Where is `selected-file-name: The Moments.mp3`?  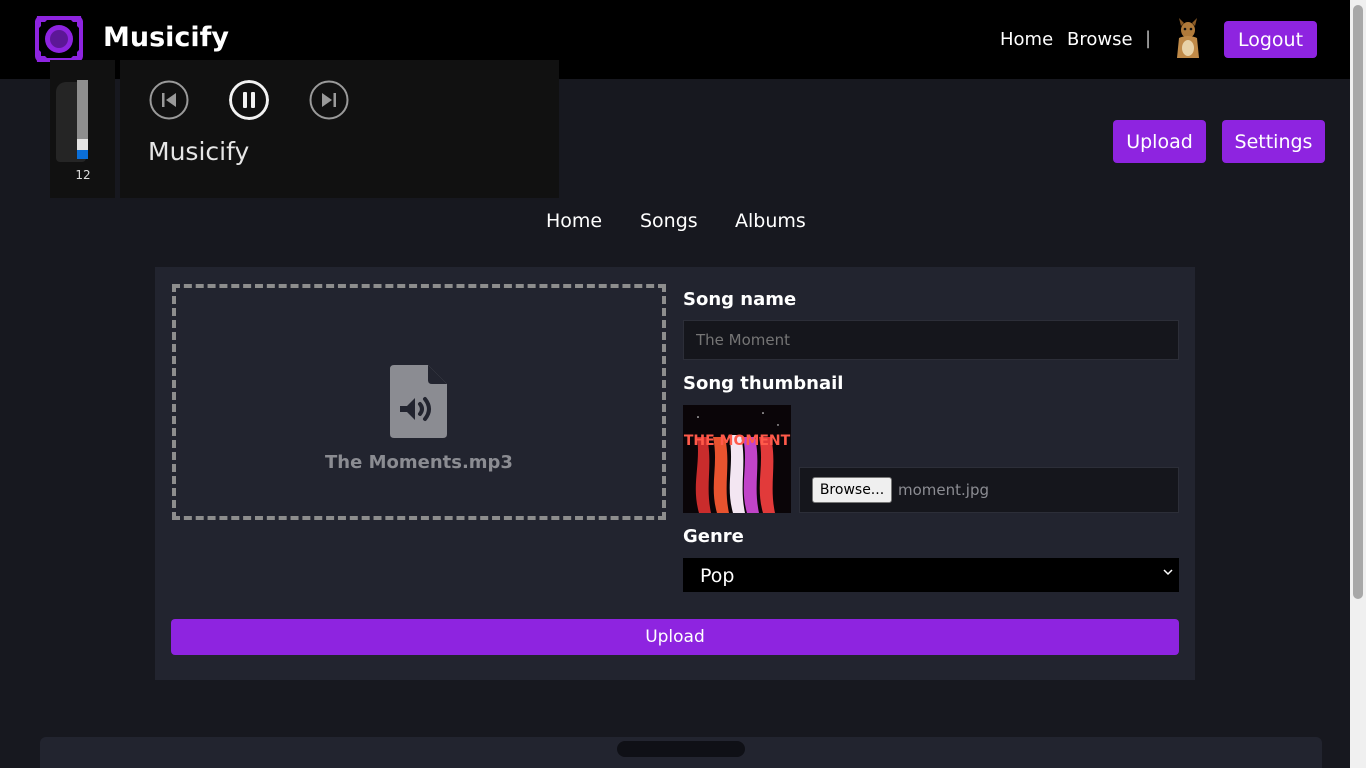
selected-file-name: The Moments.mp3 is located at coordinates (419, 462).